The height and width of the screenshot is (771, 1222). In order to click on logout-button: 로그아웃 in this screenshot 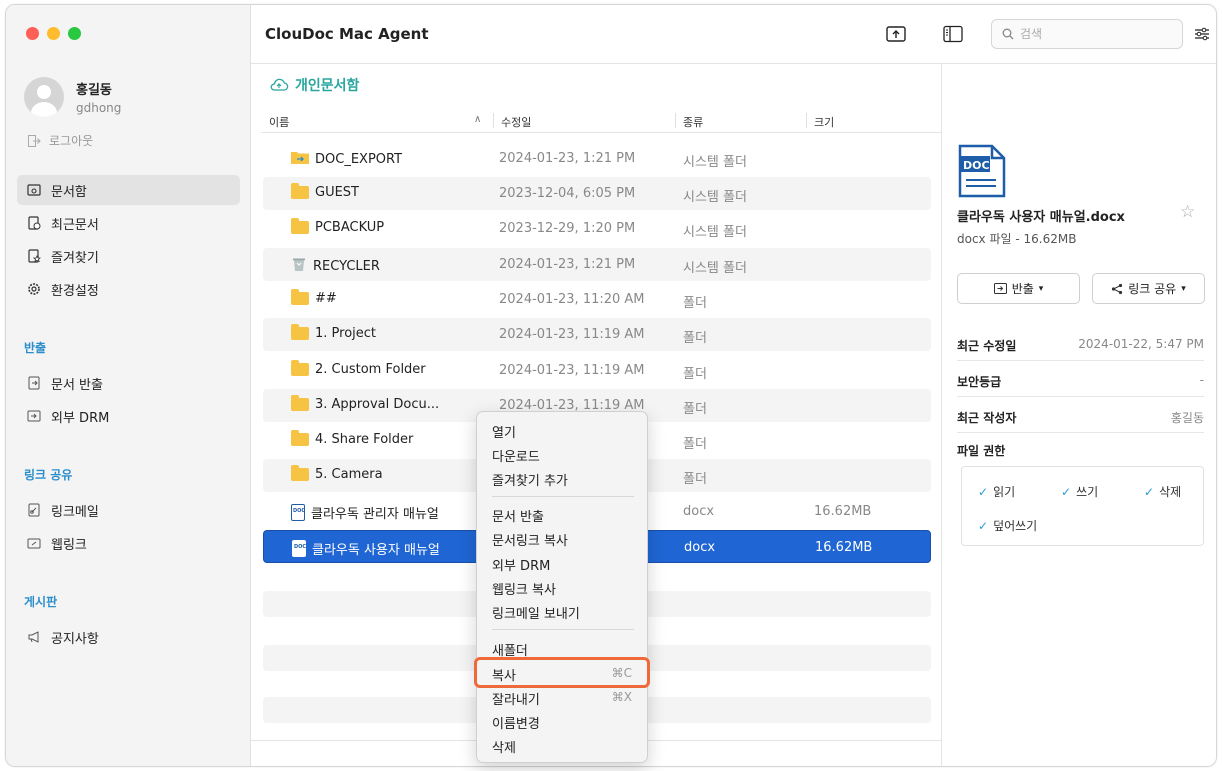, I will do `click(60, 140)`.